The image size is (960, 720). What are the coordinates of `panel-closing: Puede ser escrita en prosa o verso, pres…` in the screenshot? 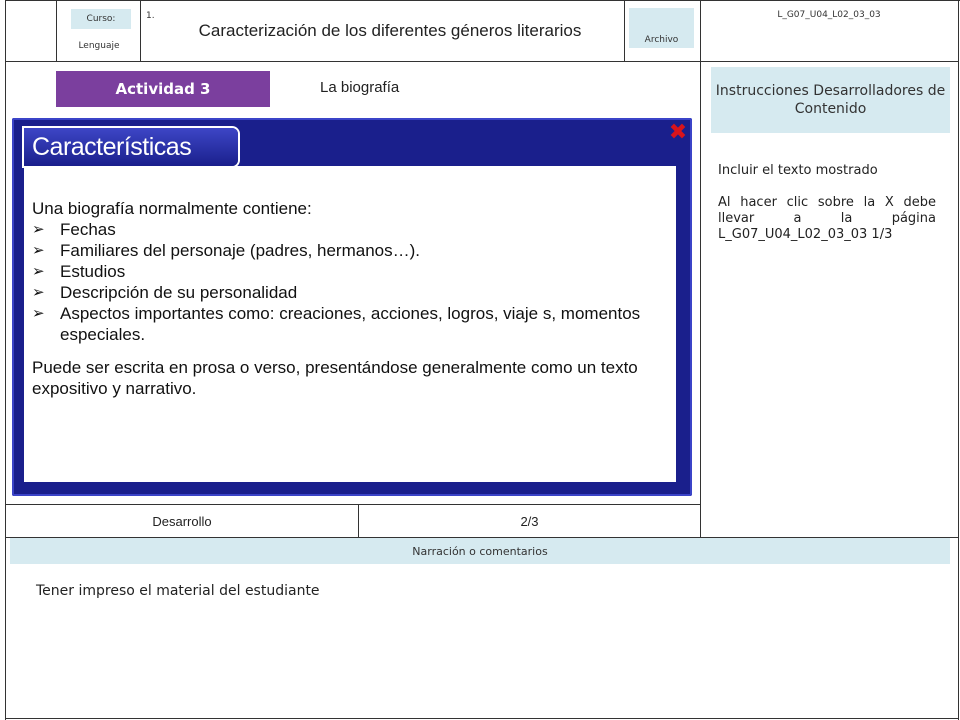 It's located at (335, 378).